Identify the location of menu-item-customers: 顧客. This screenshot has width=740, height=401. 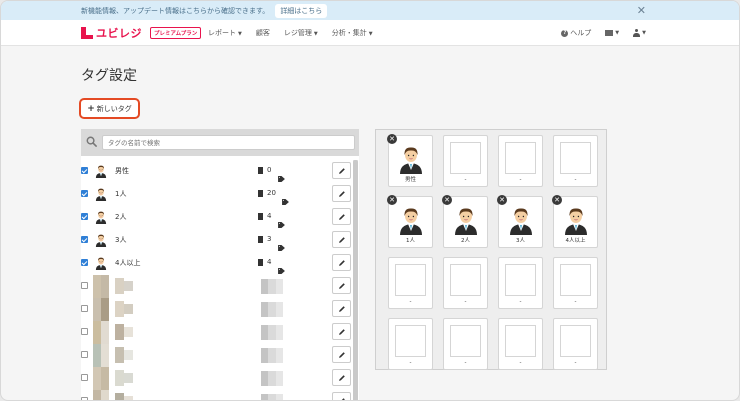
(263, 33).